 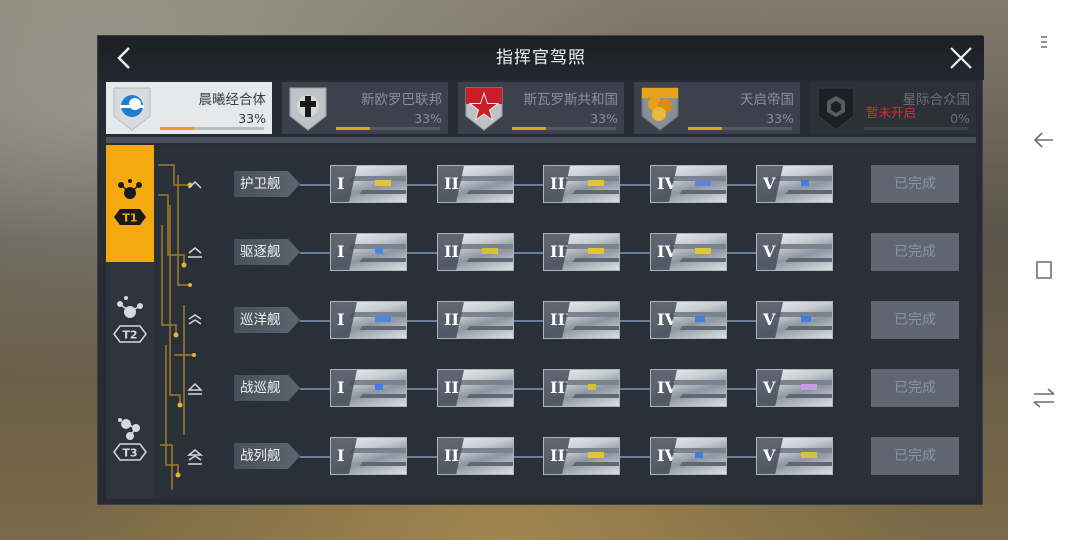 I want to click on cube-emblem-icon, so click(x=836, y=109).